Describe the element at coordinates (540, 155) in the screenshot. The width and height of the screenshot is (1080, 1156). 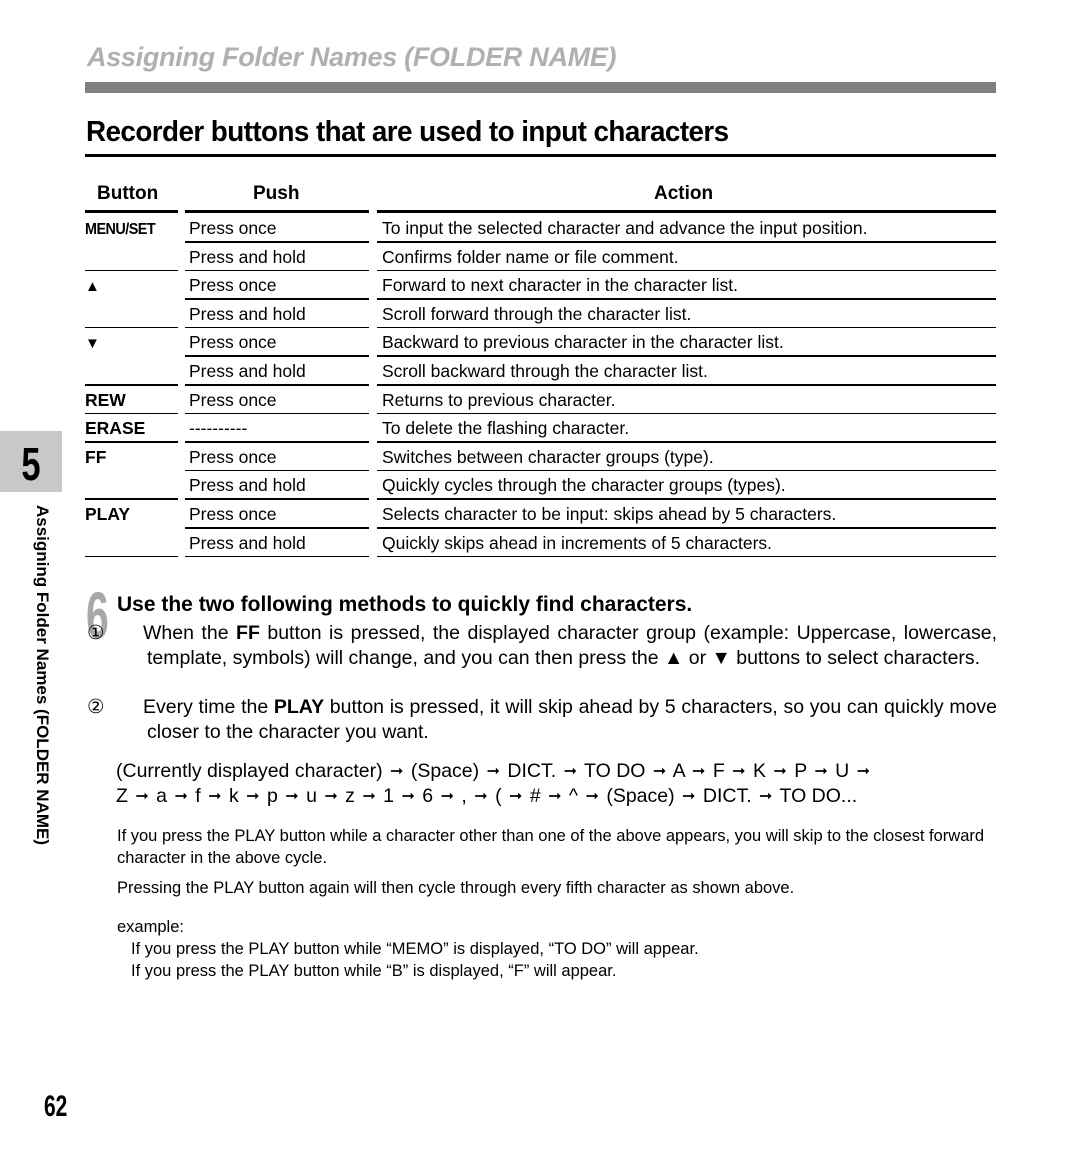
I see `heading-underline` at that location.